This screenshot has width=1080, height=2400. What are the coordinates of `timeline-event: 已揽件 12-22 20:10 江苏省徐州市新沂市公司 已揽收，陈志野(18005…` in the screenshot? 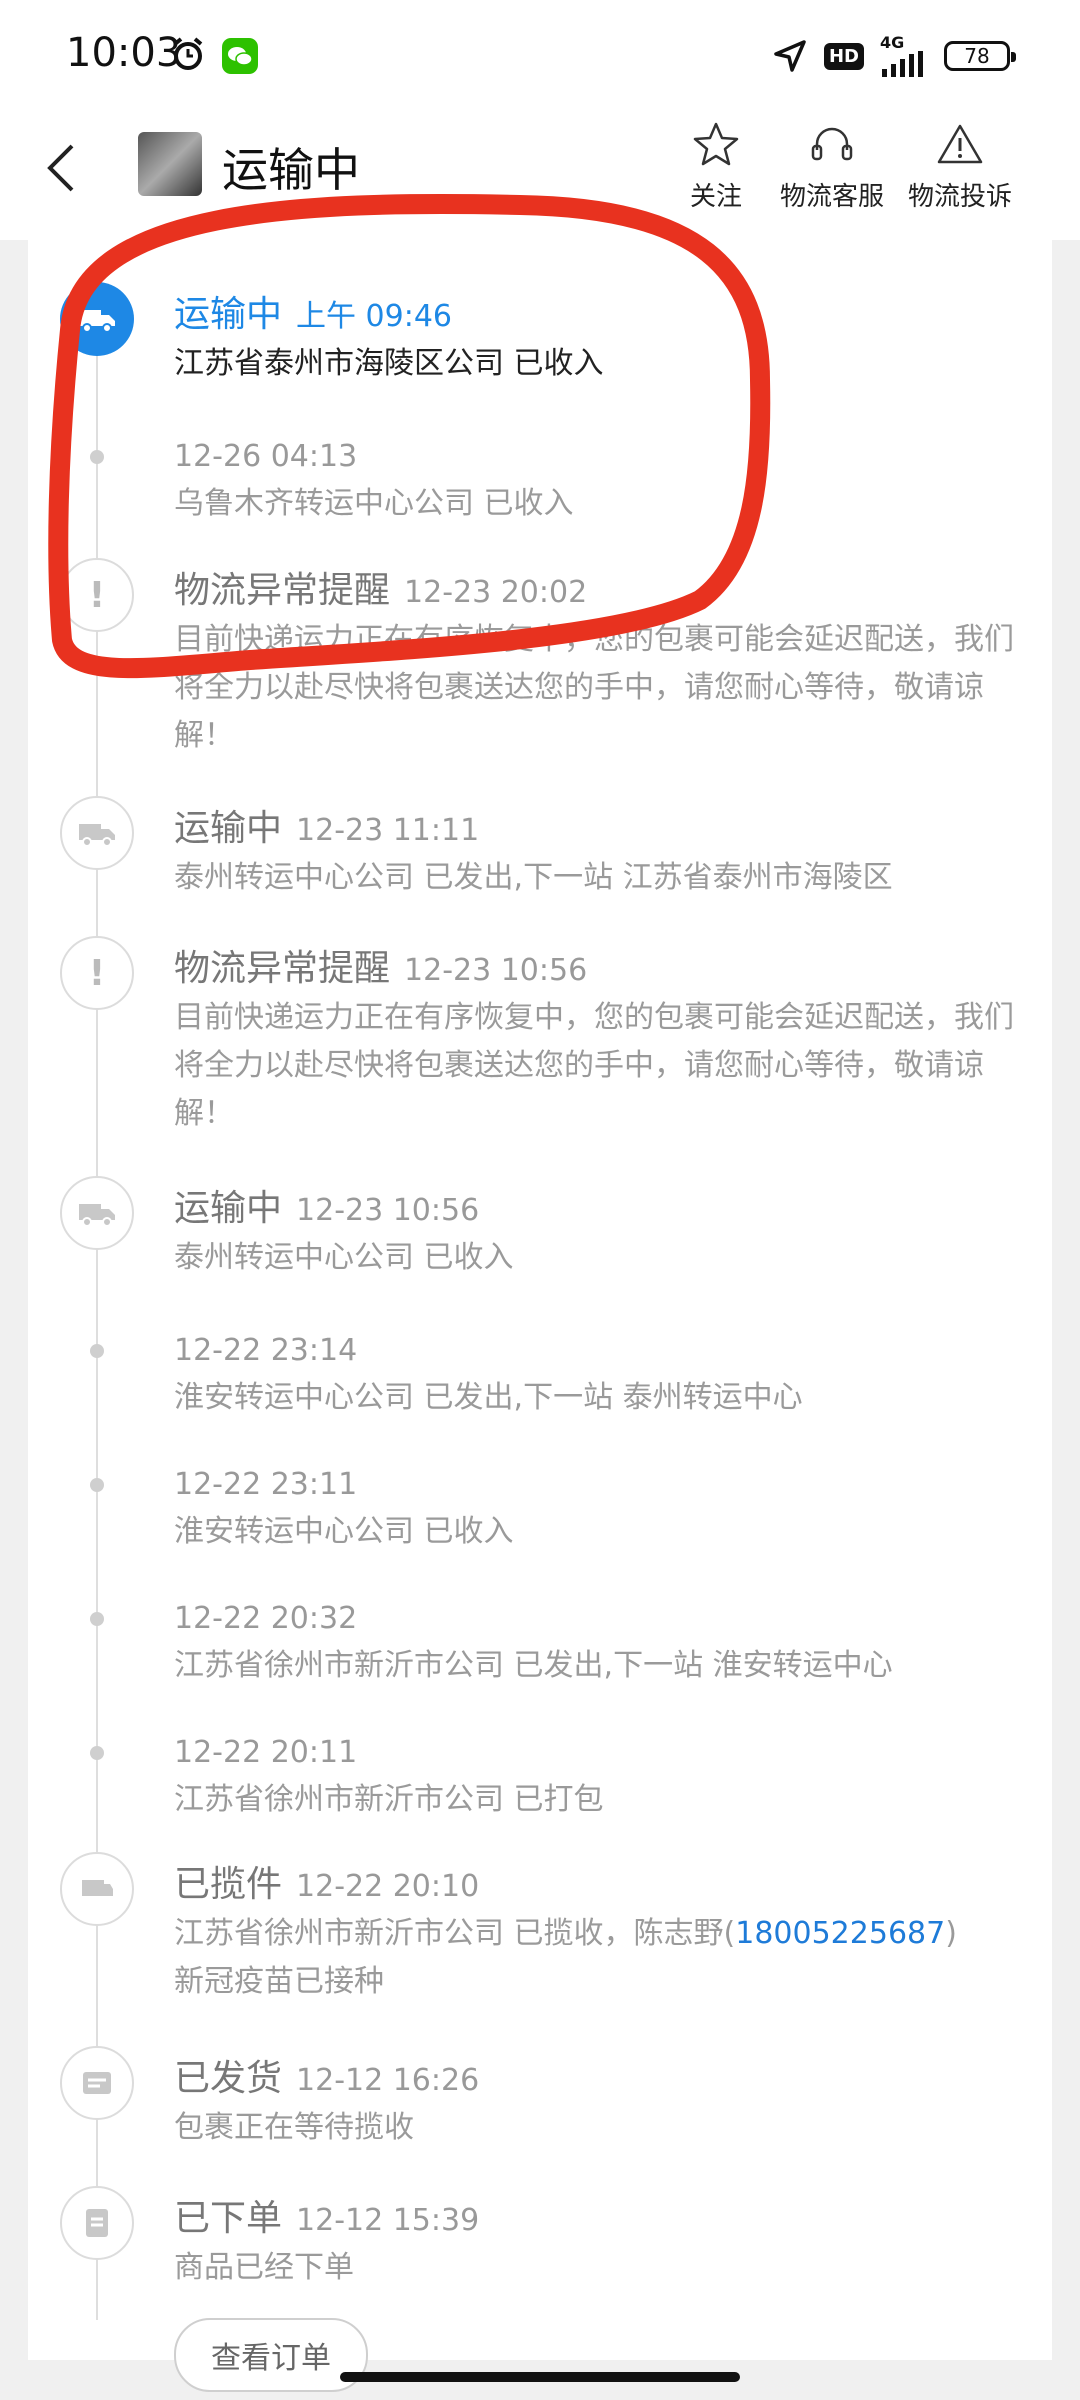 It's located at (604, 1934).